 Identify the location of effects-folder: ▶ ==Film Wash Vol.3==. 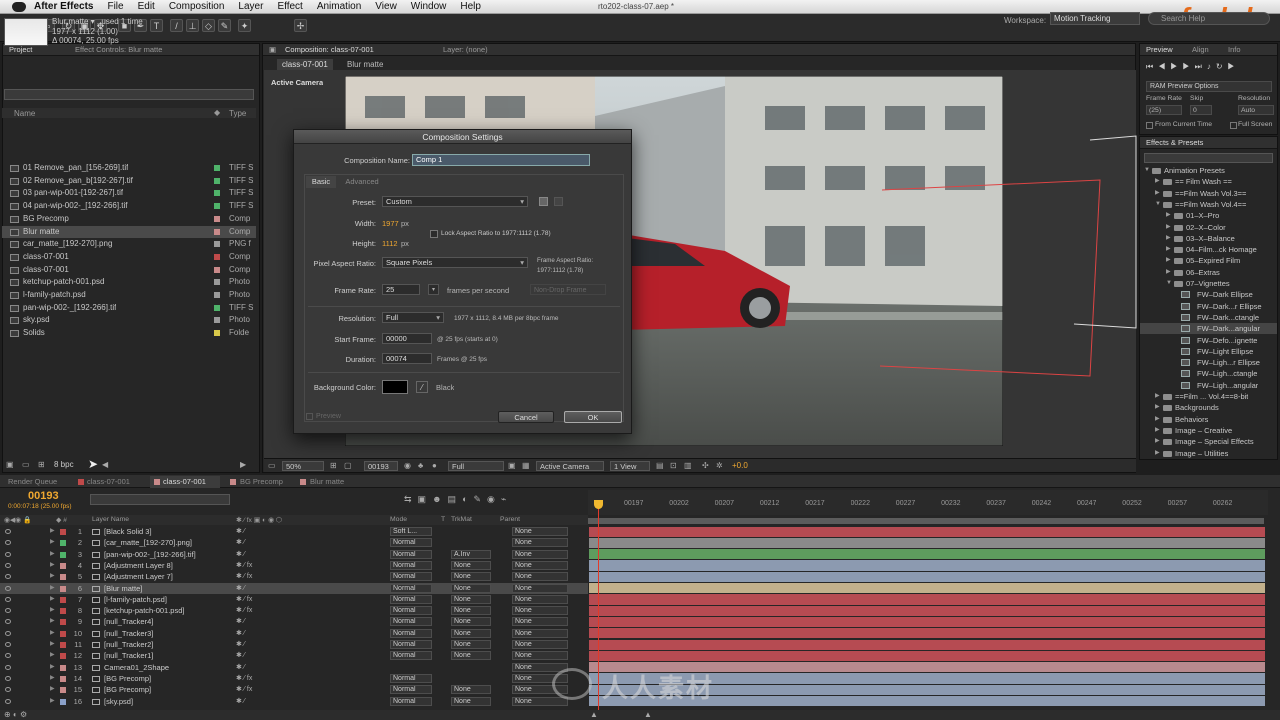
(1208, 193).